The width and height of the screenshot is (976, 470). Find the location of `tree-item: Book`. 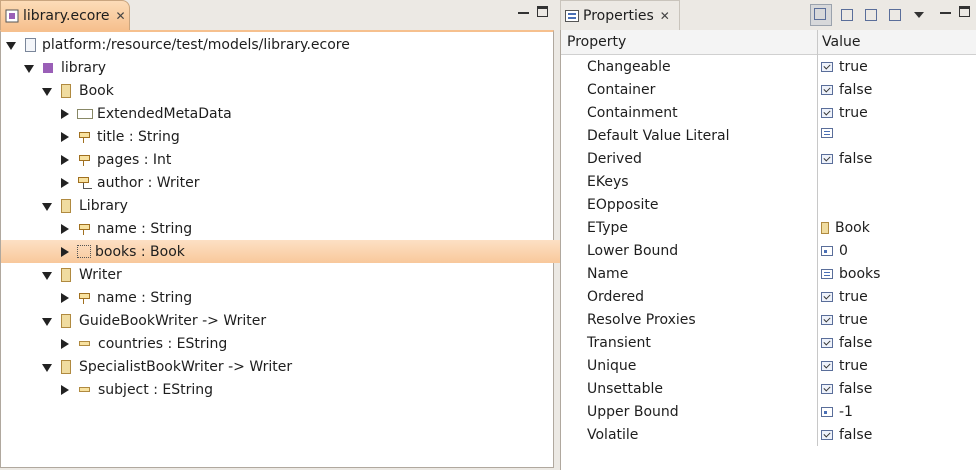

tree-item: Book is located at coordinates (297, 90).